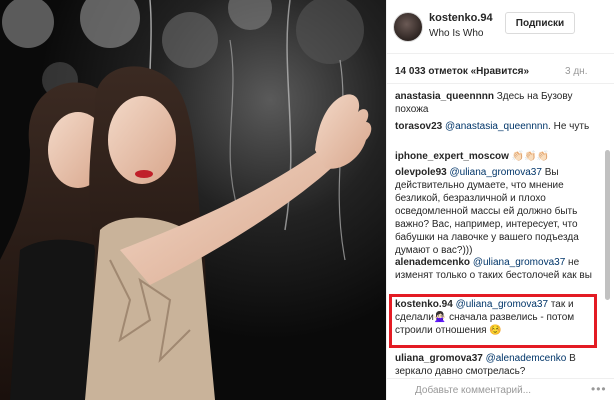 This screenshot has height=400, width=614. I want to click on post-location: Who Is Who, so click(456, 33).